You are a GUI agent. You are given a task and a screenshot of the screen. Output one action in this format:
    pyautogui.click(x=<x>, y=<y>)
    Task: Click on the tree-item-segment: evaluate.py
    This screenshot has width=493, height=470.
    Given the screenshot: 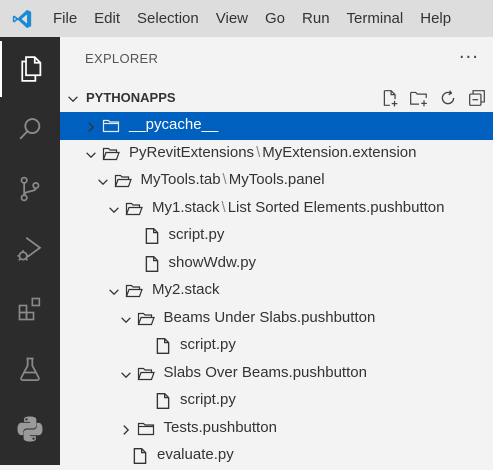 What is the action you would take?
    pyautogui.click(x=195, y=454)
    